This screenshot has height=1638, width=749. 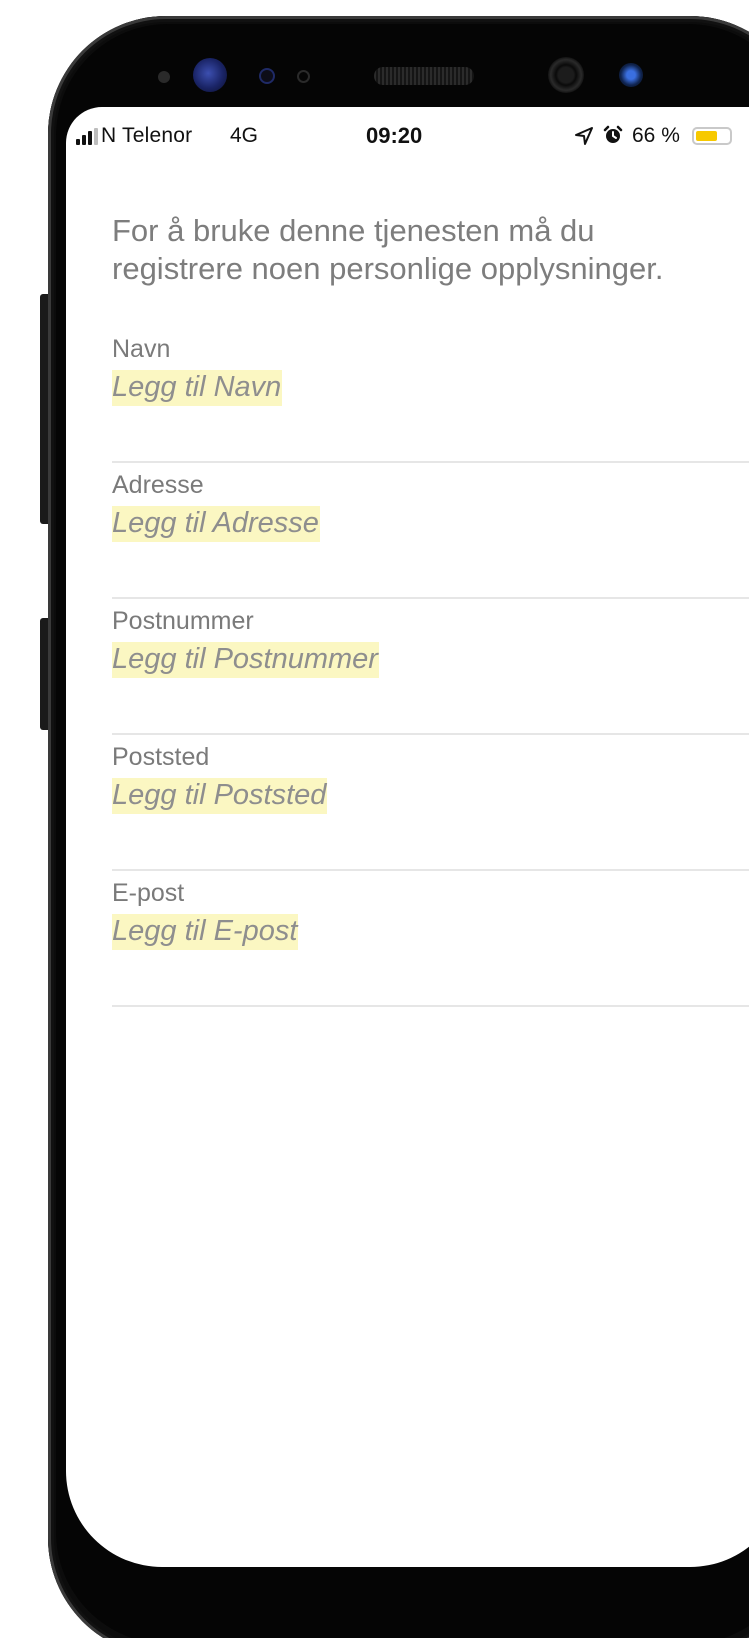 I want to click on carrier-name: N Telenor, so click(x=147, y=135).